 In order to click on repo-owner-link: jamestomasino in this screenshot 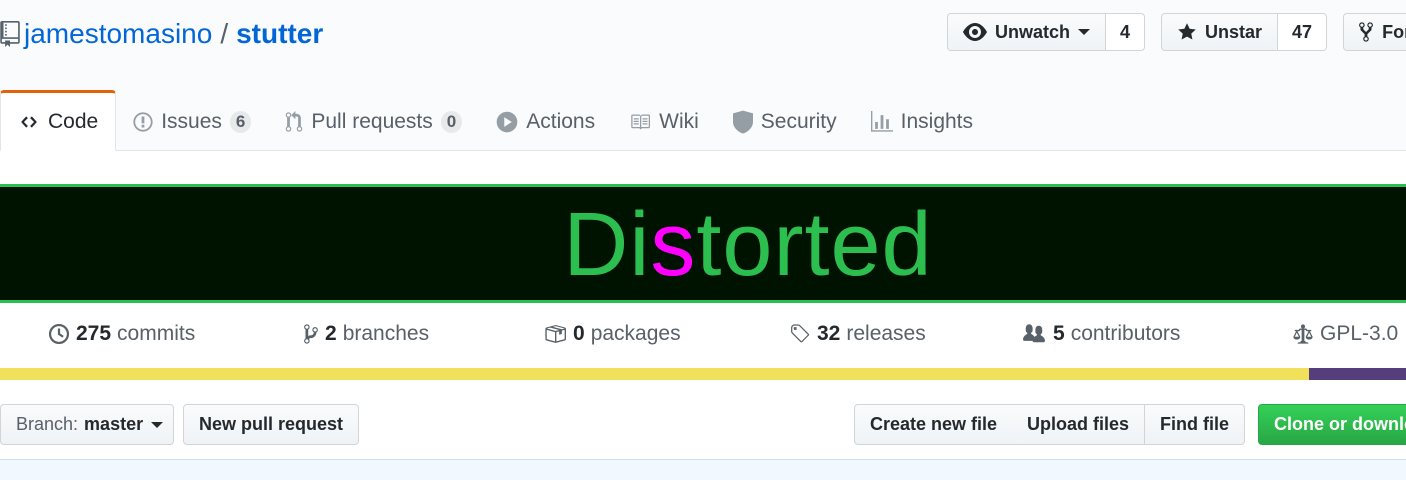, I will do `click(118, 34)`.